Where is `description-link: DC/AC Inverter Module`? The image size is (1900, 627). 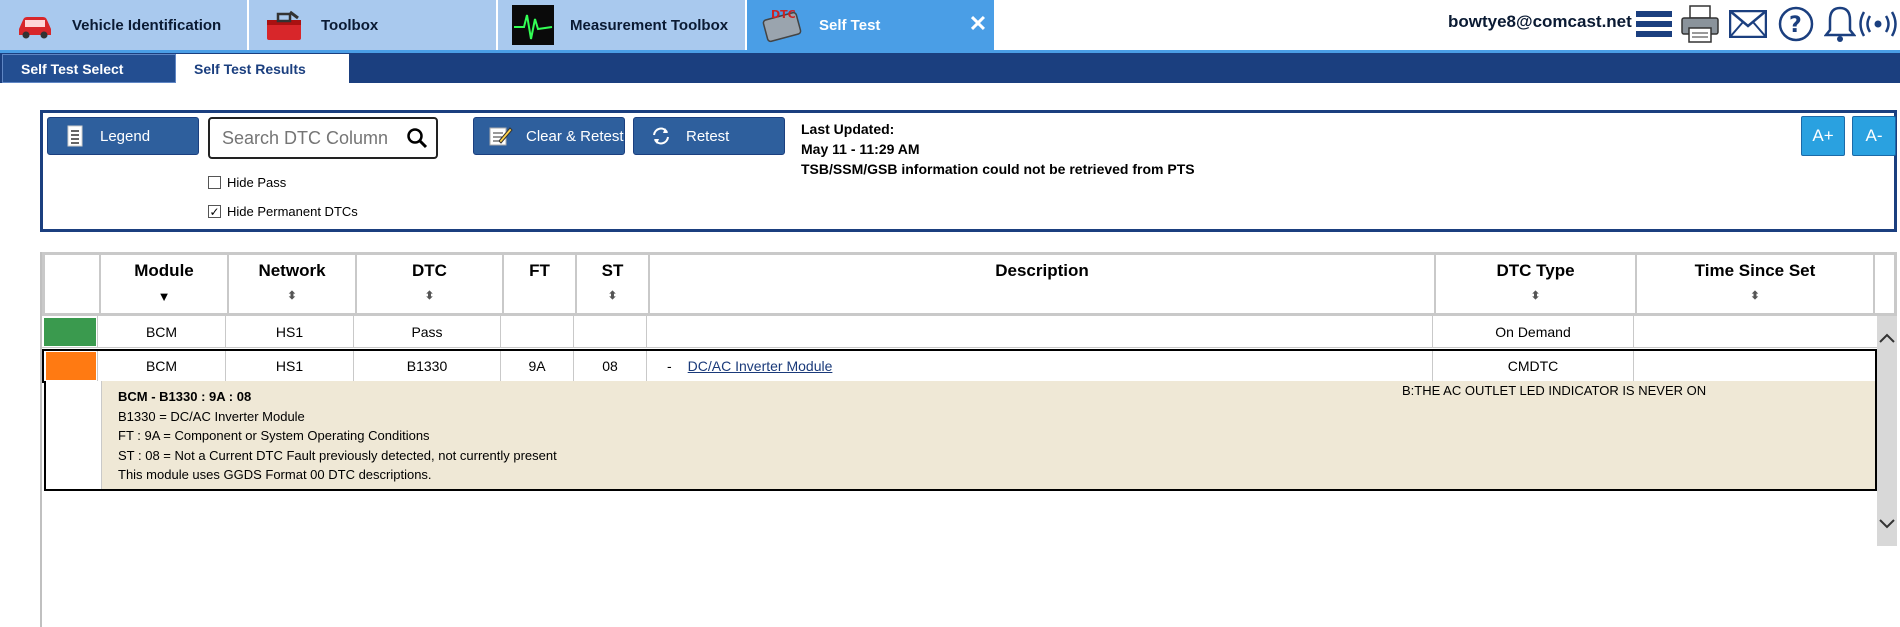
description-link: DC/AC Inverter Module is located at coordinates (760, 366).